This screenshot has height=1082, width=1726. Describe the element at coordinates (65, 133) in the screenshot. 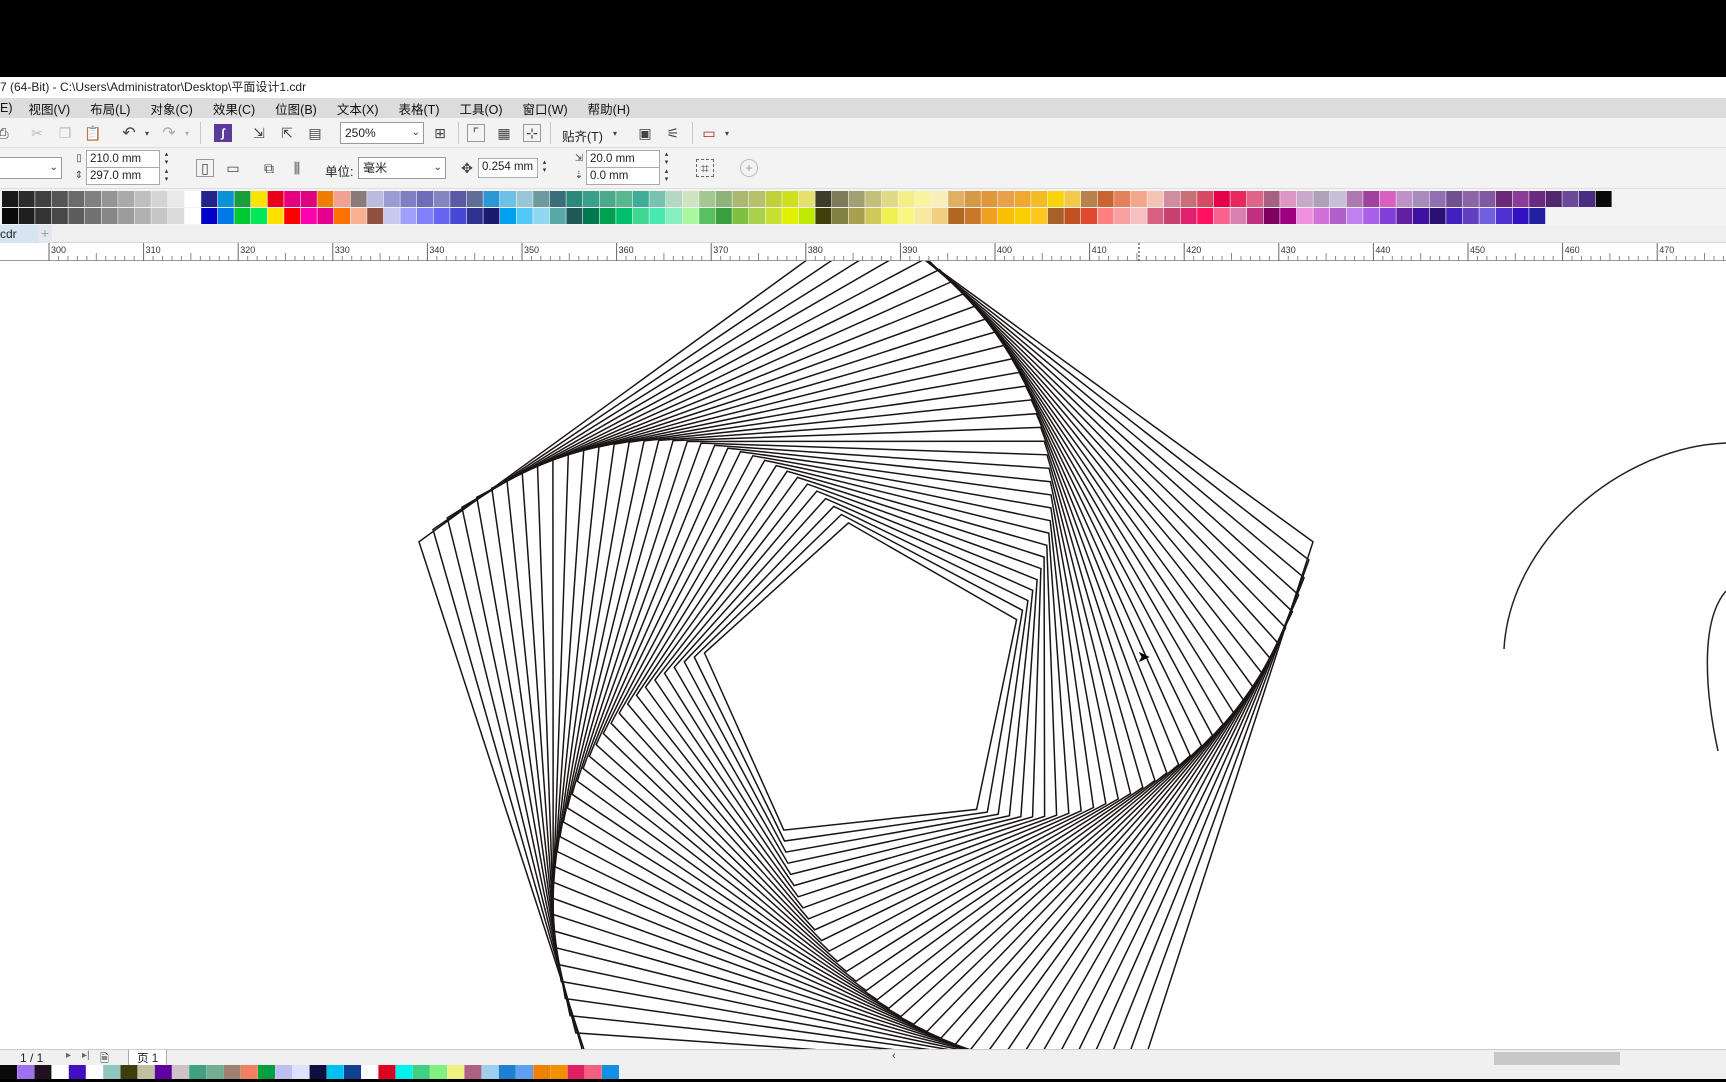

I see `copy-icon: ❐` at that location.